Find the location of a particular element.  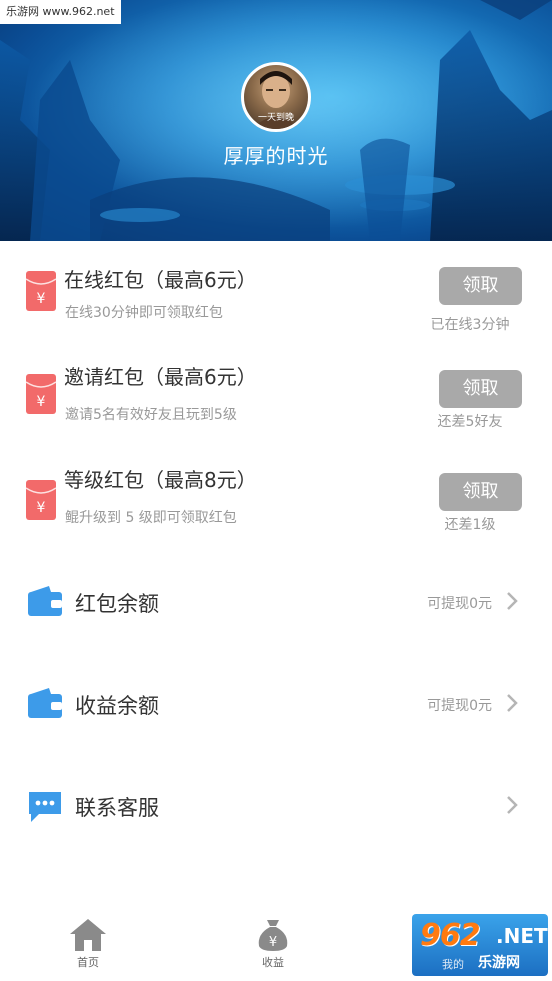

packet-status: 还差1级 is located at coordinates (470, 525).